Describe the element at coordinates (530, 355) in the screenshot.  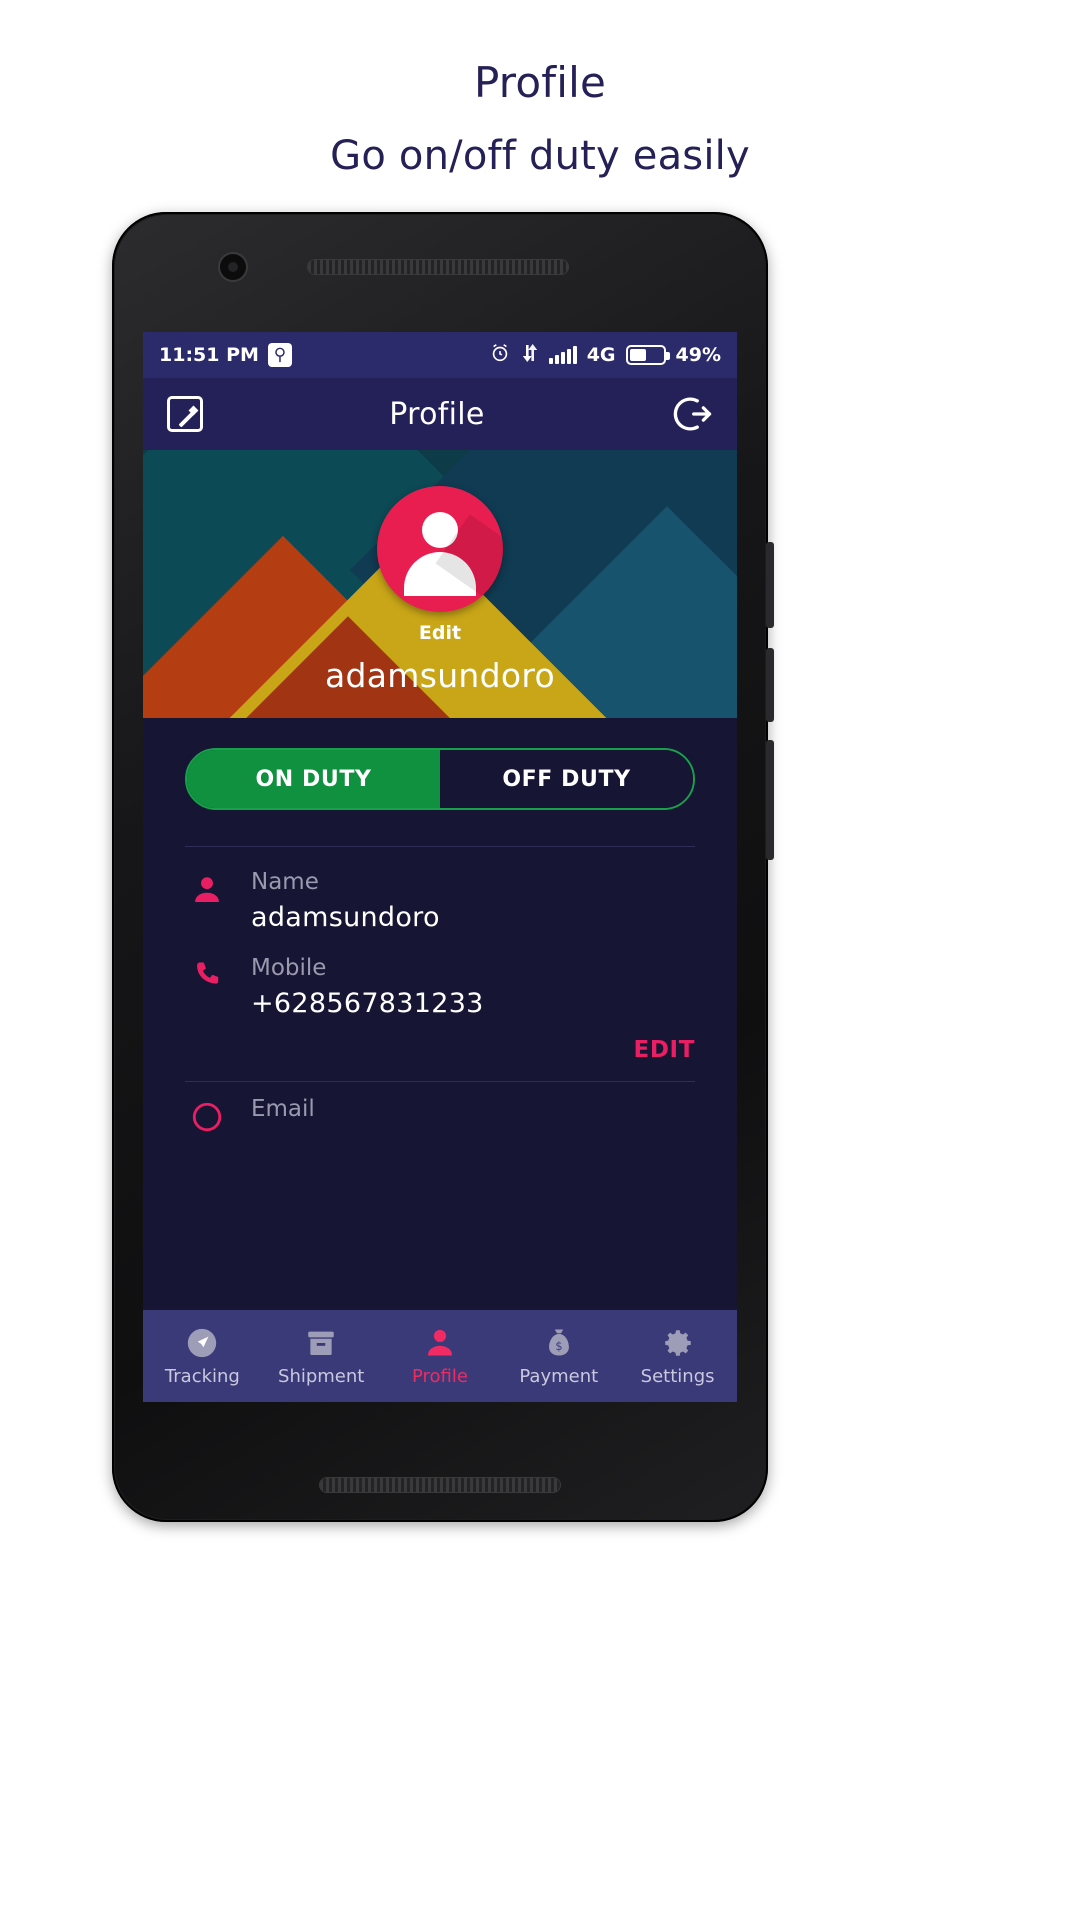
I see `data-transfer-icon` at that location.